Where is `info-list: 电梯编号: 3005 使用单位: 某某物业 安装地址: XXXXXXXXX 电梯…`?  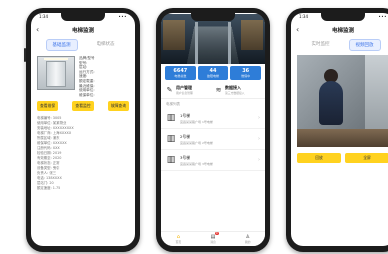
info-list: 电梯编号: 3005 使用单位: 某某物业 安装地址: XXXXXXXXX 电梯… is located at coordinates (83, 152).